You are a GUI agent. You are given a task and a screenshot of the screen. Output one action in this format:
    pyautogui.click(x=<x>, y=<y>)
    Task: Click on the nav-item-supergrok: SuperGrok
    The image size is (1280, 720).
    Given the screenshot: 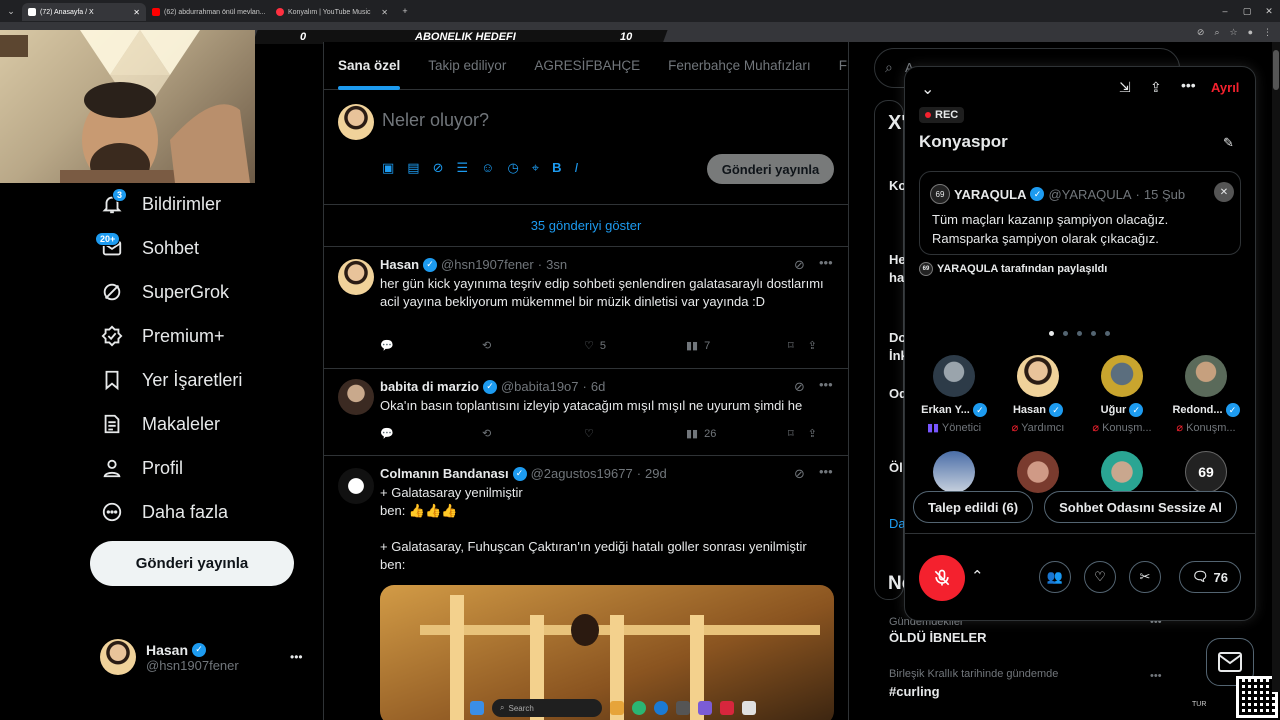 What is the action you would take?
    pyautogui.click(x=164, y=292)
    